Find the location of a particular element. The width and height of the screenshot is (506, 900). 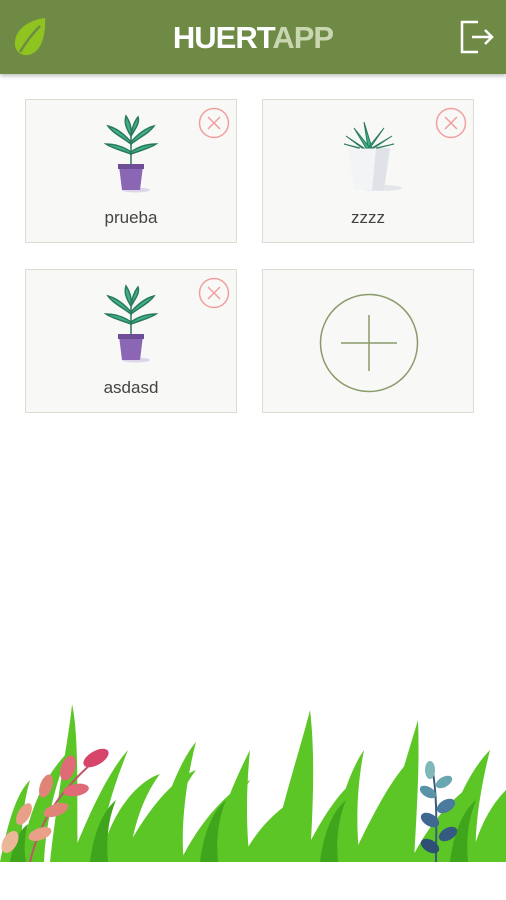

plus-circle-icon is located at coordinates (369, 343).